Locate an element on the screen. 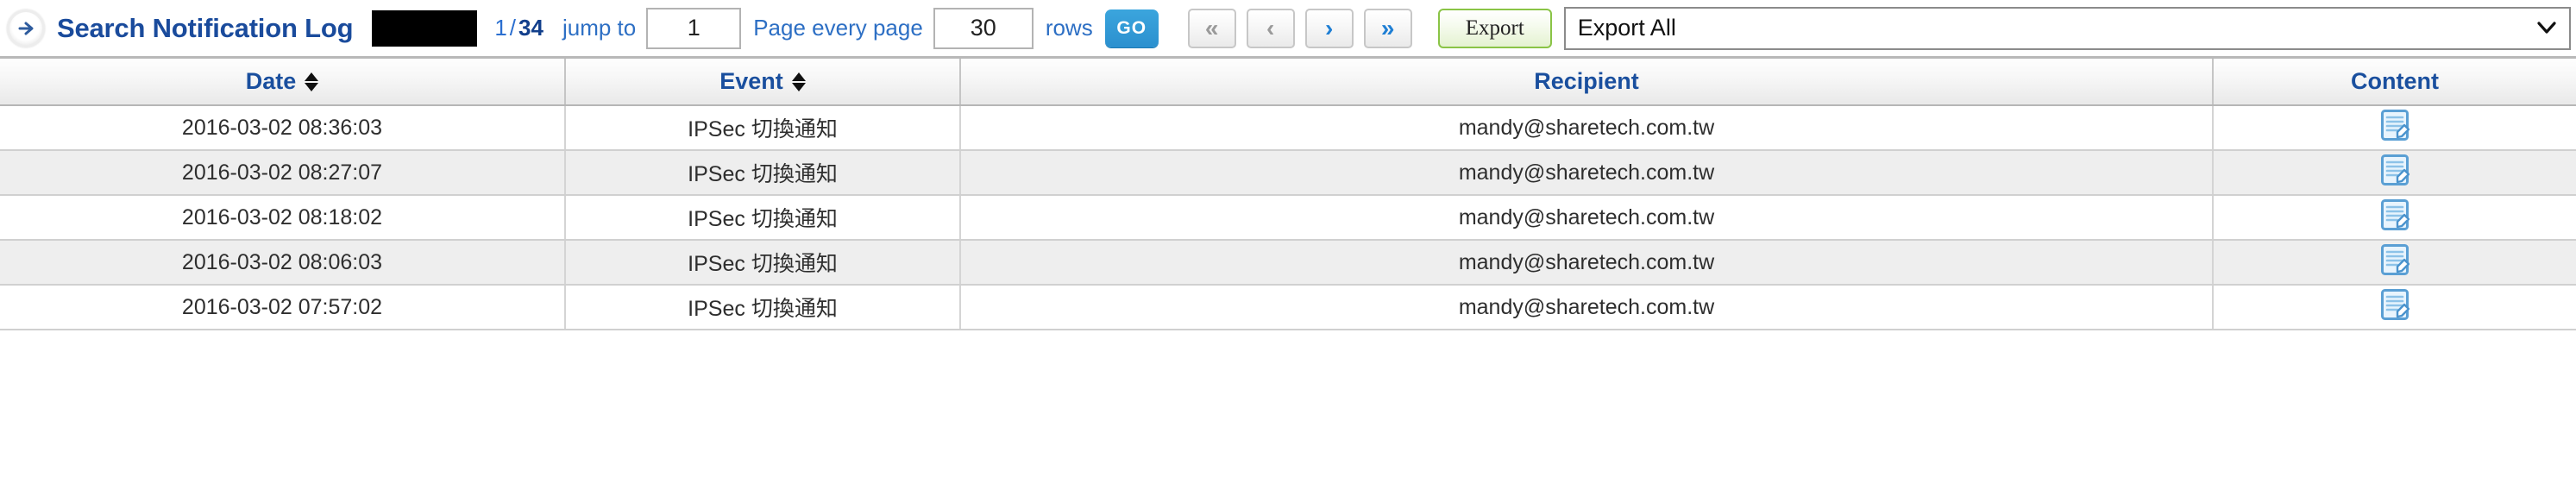  column-header-recipient: Recipient is located at coordinates (1587, 82).